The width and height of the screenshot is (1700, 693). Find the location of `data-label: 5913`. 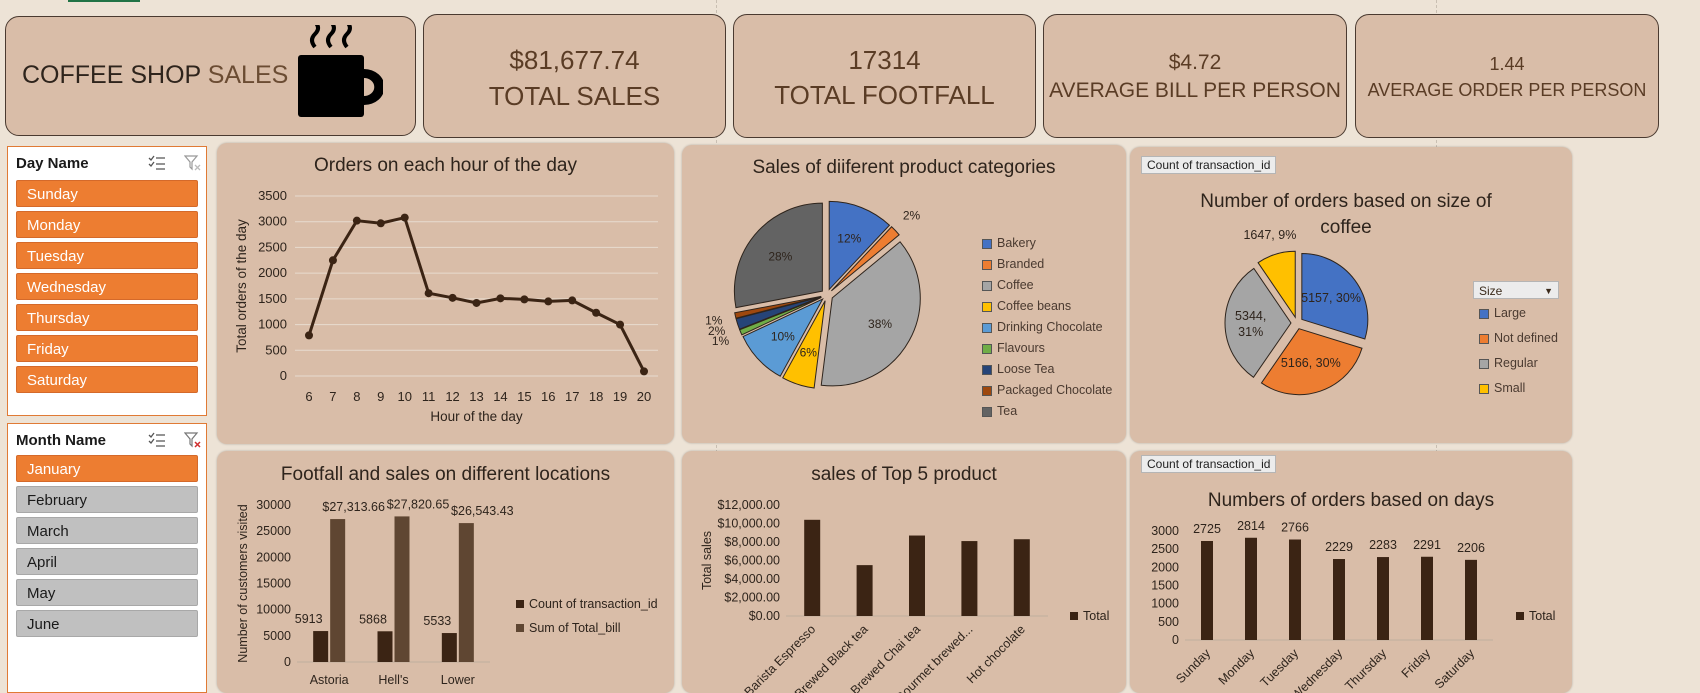

data-label: 5913 is located at coordinates (309, 619).